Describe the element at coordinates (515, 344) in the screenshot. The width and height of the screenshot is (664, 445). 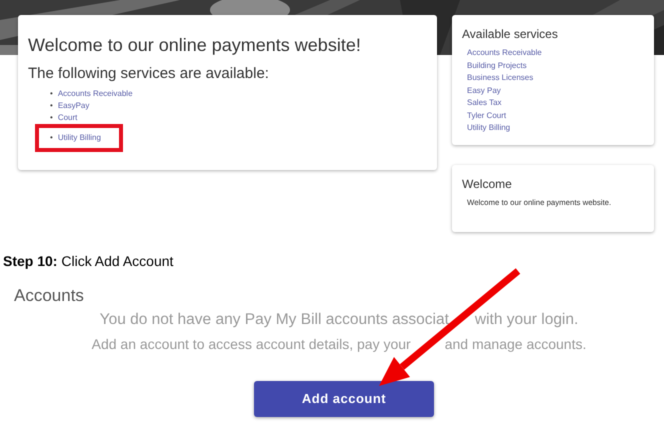
I see `message-text: and manage accounts.` at that location.